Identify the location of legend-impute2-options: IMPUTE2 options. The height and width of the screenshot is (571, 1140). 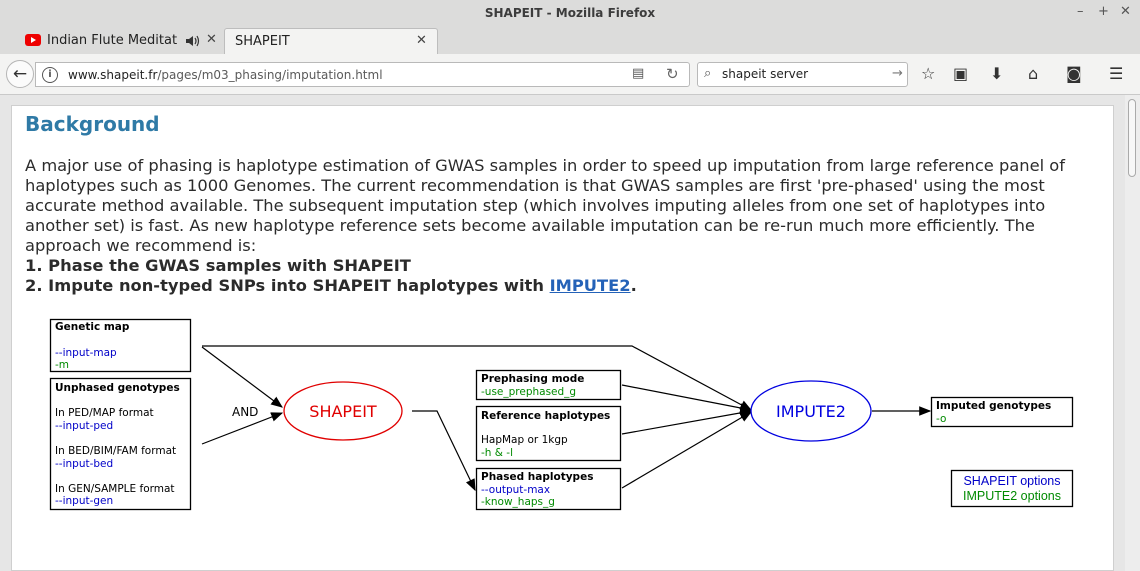
(1012, 496).